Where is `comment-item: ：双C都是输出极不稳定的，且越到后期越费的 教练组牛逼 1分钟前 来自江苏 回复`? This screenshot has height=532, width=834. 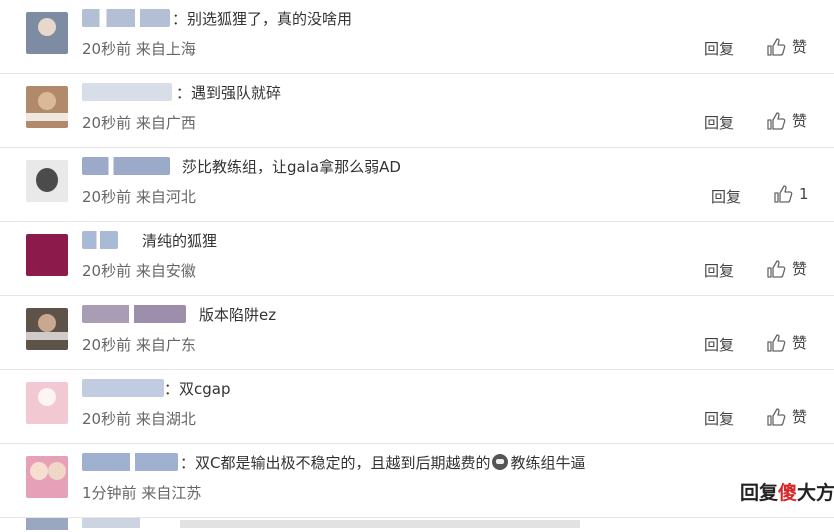 comment-item: ：双C都是输出极不稳定的，且越到后期越费的 教练组牛逼 1分钟前 来自江苏 回复 is located at coordinates (417, 481).